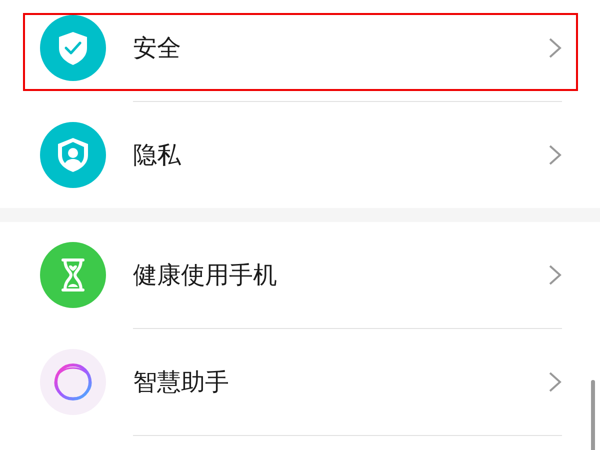 The width and height of the screenshot is (600, 450). Describe the element at coordinates (340, 155) in the screenshot. I see `setting-label: 隐私` at that location.